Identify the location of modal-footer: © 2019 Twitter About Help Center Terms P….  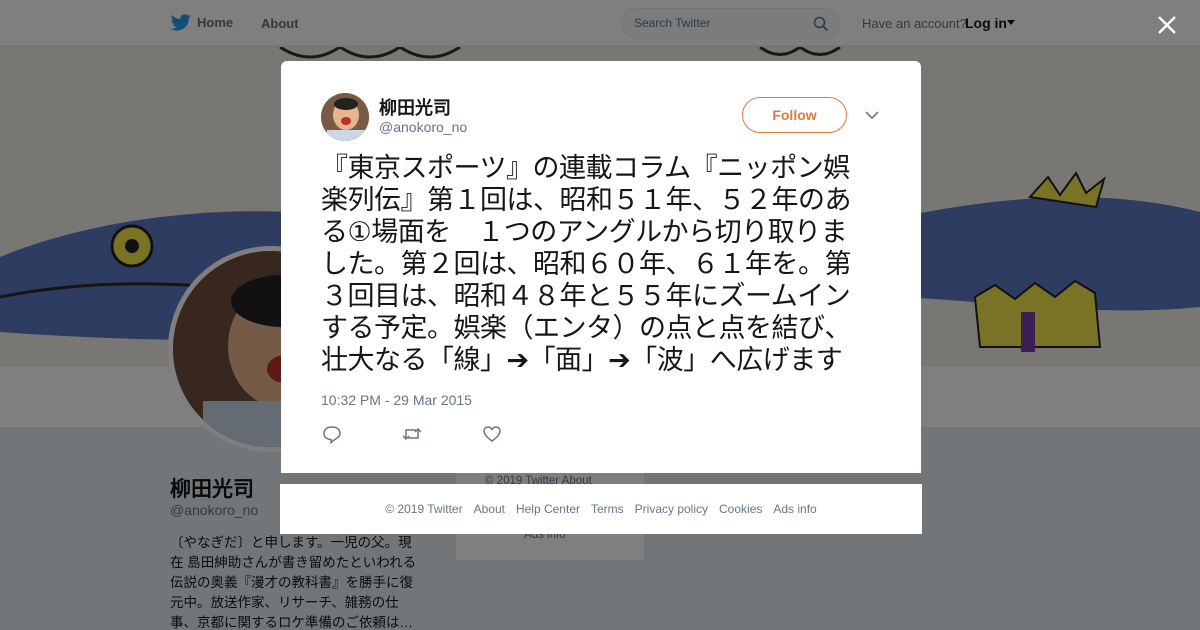
(601, 509).